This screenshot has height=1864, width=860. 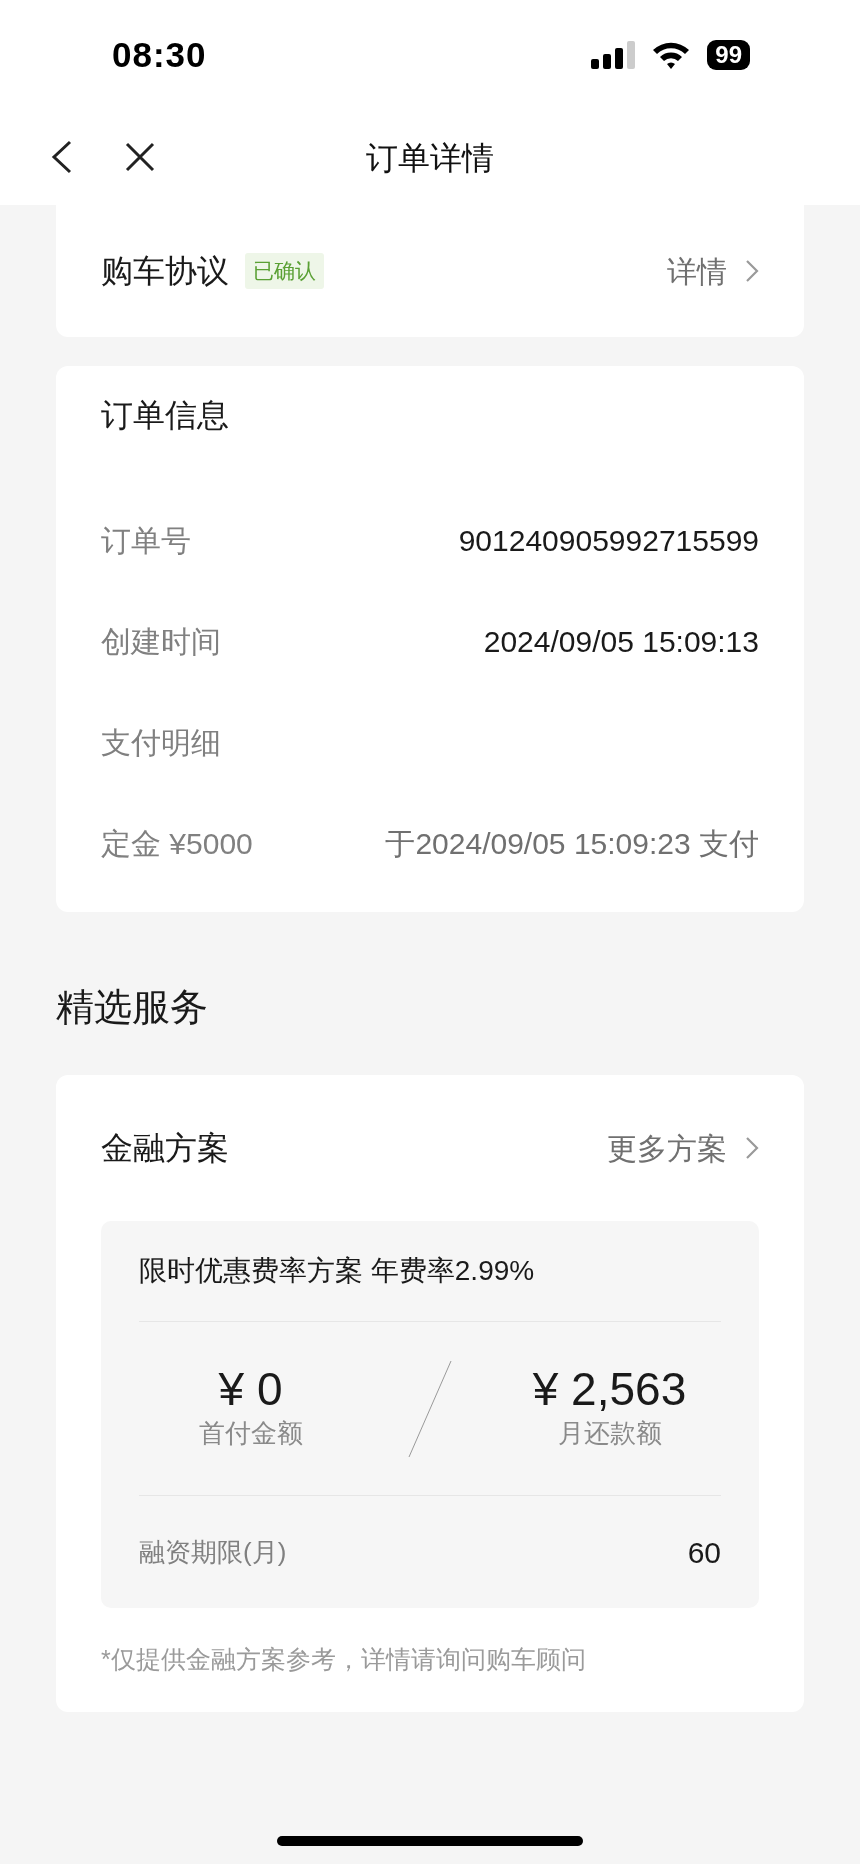 I want to click on page-title: 订单详情, so click(x=430, y=158).